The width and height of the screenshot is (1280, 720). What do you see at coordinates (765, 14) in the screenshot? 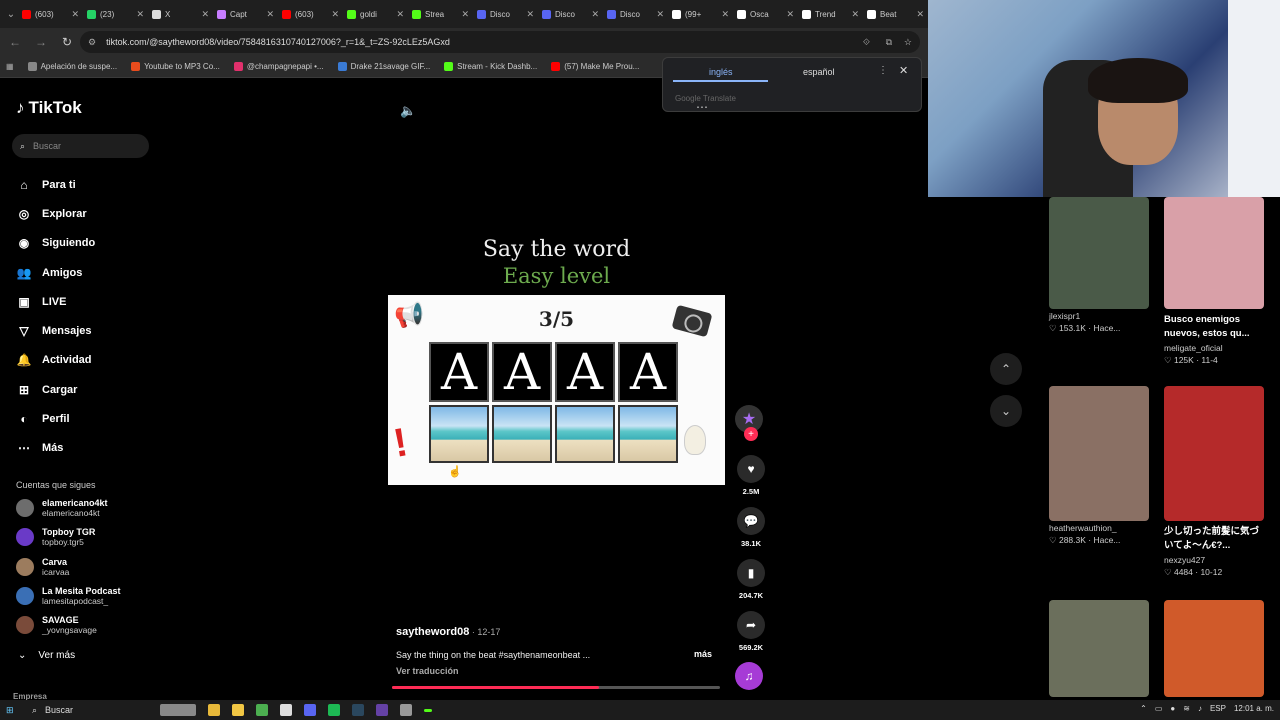
I see `browser-tab: Osca ✕` at bounding box center [765, 14].